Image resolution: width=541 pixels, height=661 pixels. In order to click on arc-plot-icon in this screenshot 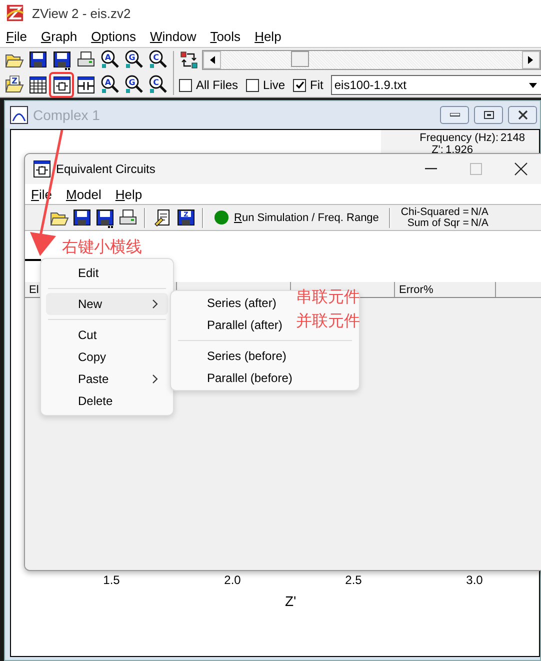, I will do `click(19, 115)`.